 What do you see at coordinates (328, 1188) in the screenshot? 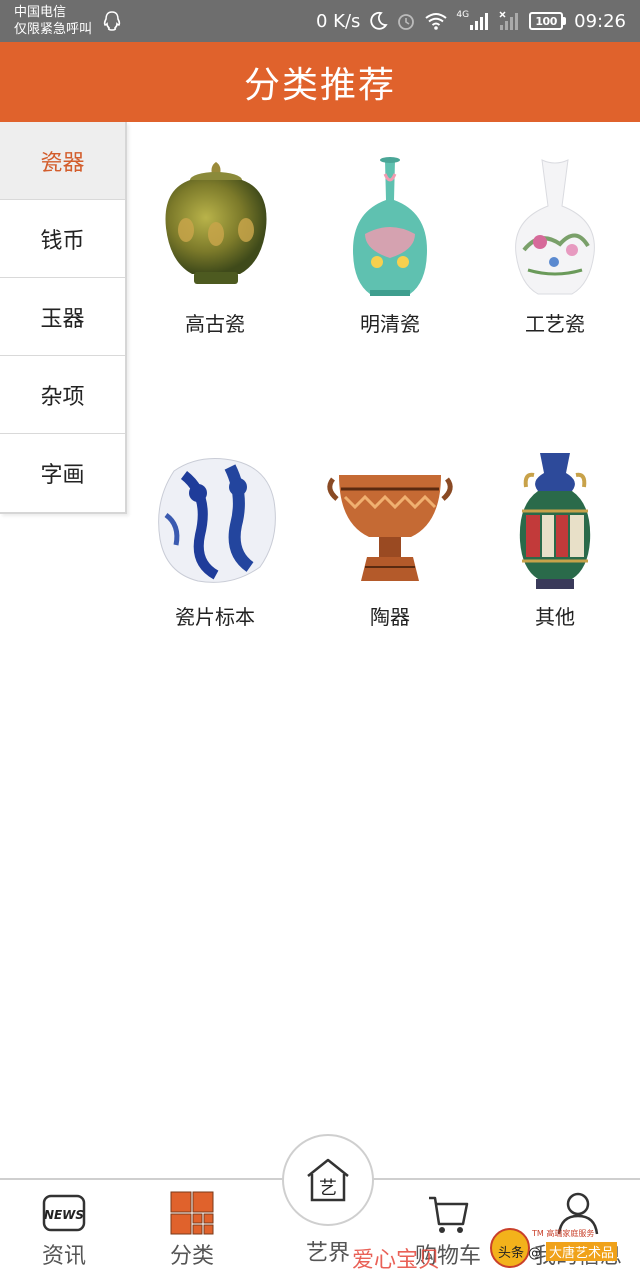
I see `home-art-icon-text: 艺` at bounding box center [328, 1188].